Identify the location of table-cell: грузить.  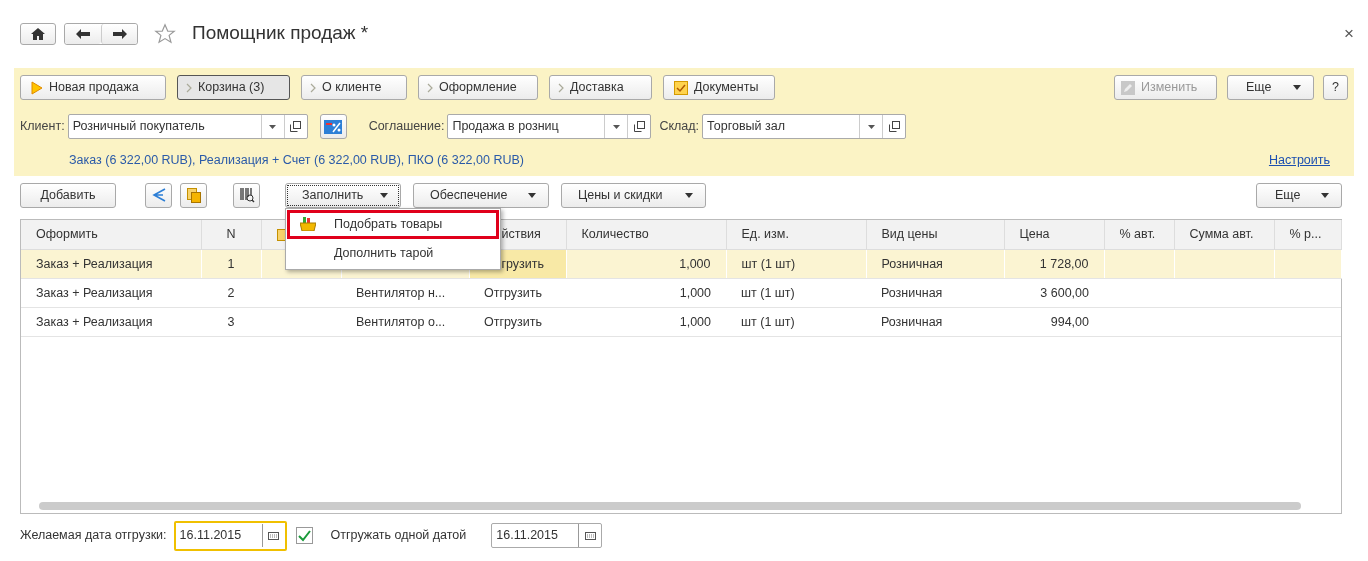
(523, 263).